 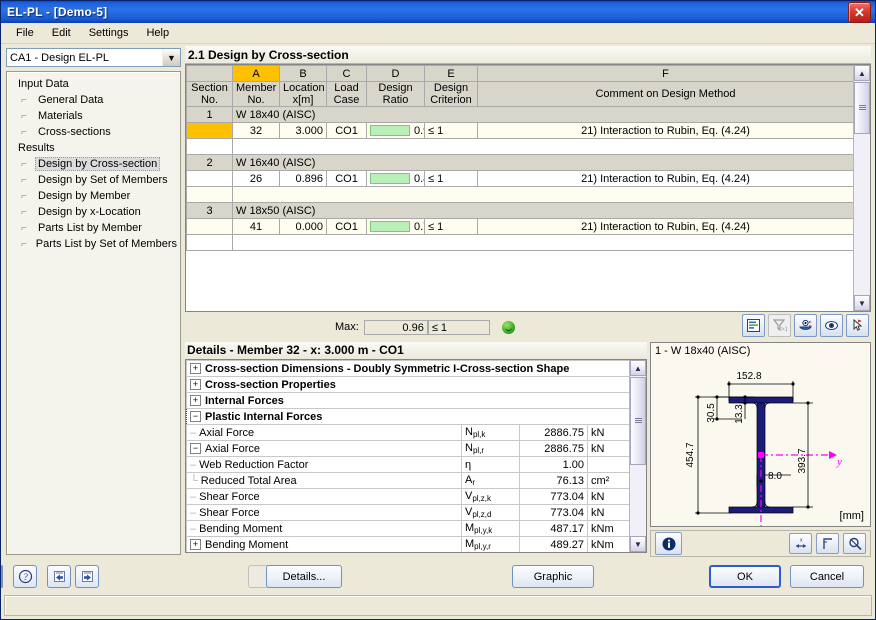 I want to click on tree-item-general-data: ⌐ General Data, so click(x=95, y=100).